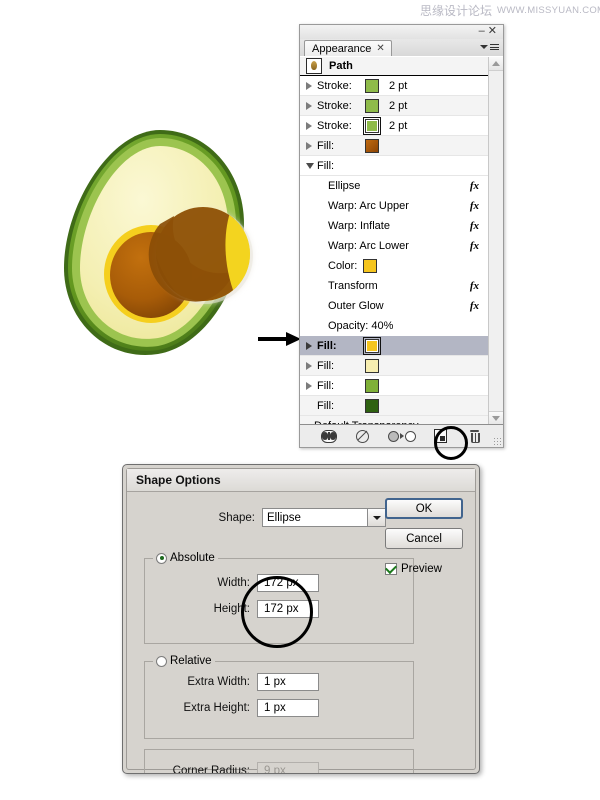 Image resolution: width=600 pixels, height=800 pixels. Describe the element at coordinates (424, 508) in the screenshot. I see `ok-button: OK` at that location.